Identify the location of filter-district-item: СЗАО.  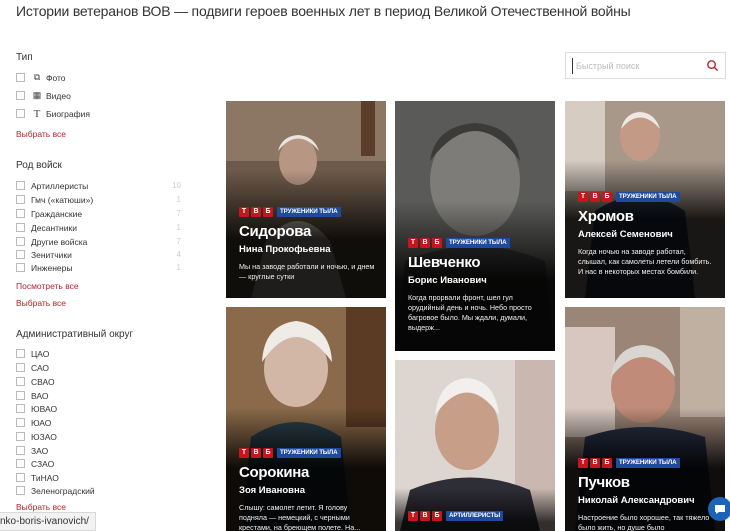
(98, 463).